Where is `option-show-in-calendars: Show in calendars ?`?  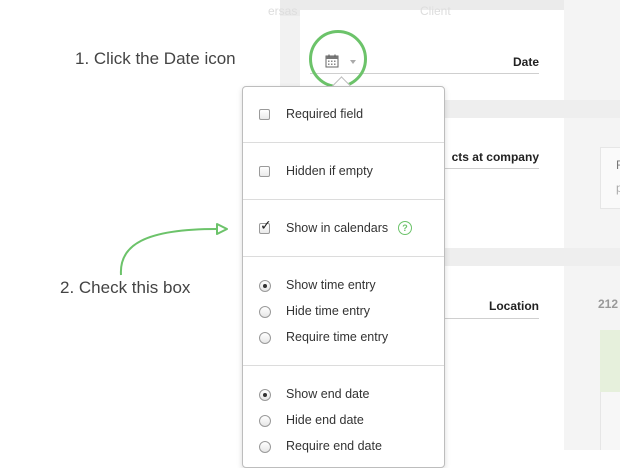 option-show-in-calendars: Show in calendars ? is located at coordinates (343, 229).